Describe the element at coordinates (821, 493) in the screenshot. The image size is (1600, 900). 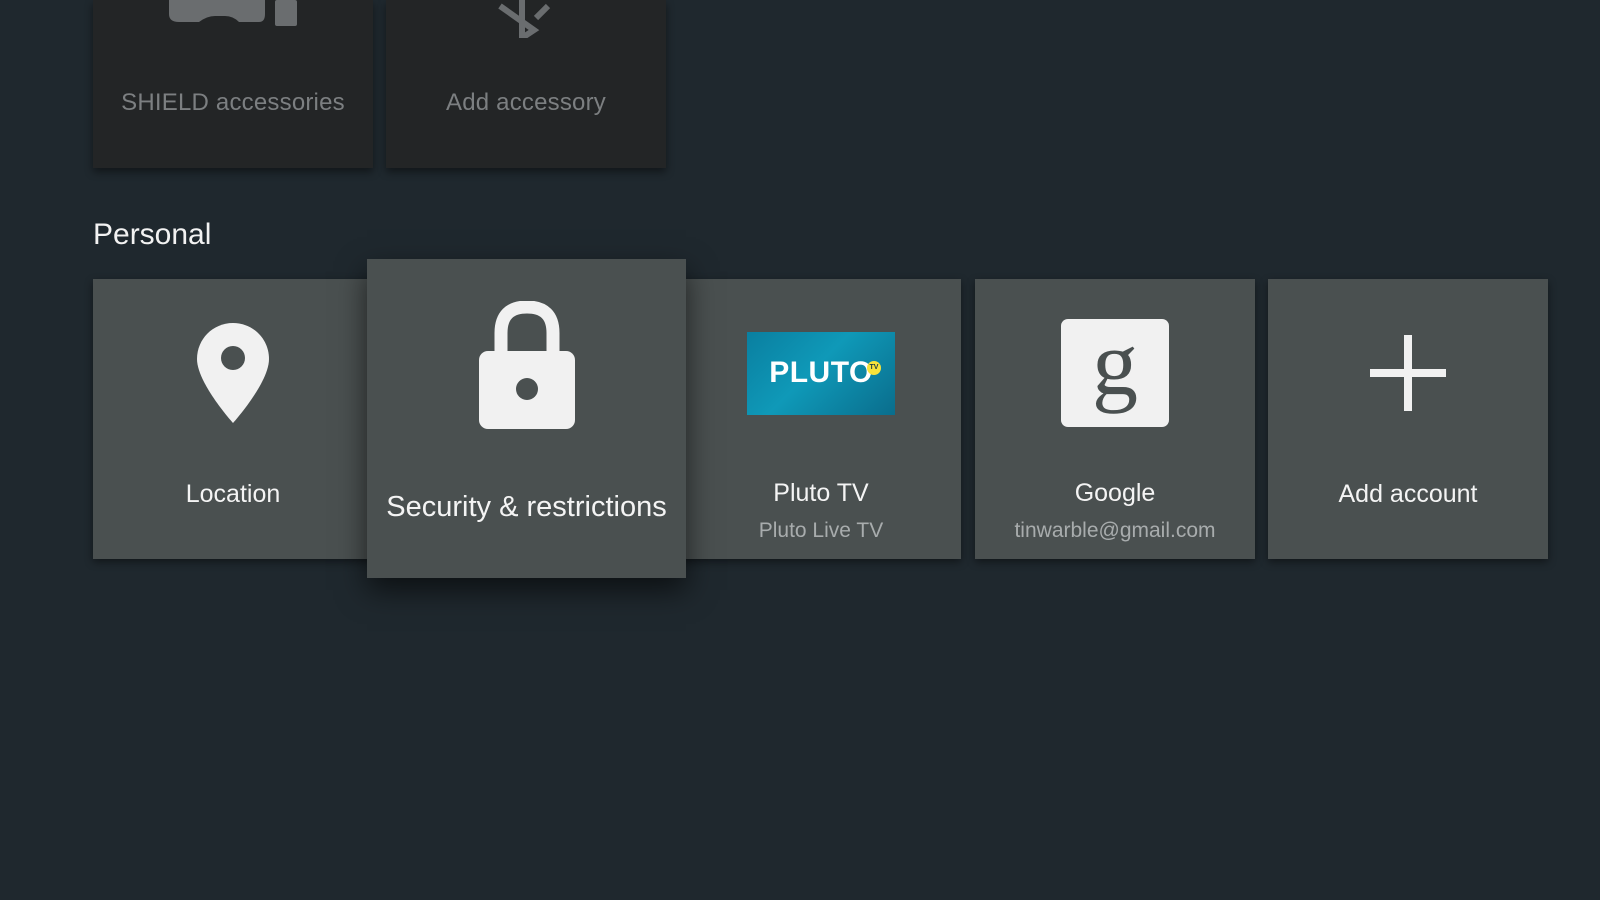
I see `pluto-tv-title: Pluto TV` at that location.